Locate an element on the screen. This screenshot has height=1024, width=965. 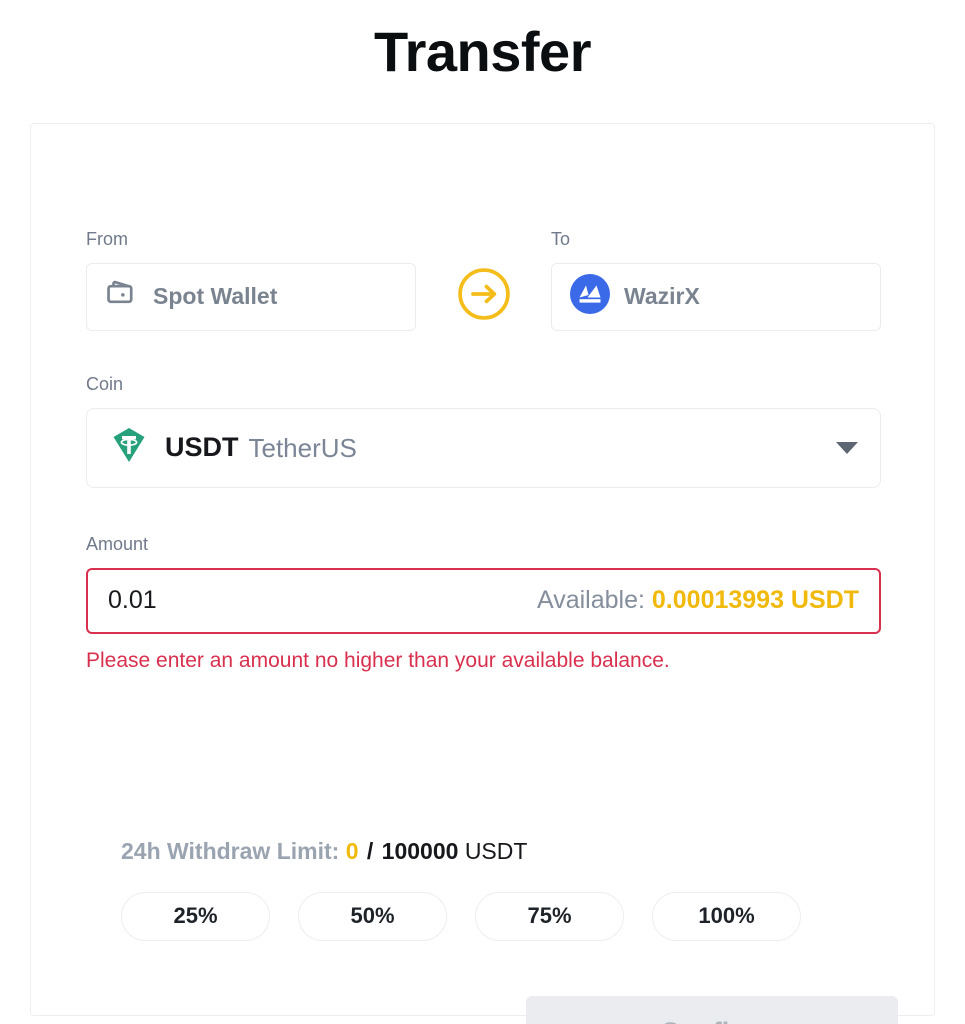
confirm-button: Confirm is located at coordinates (712, 1010).